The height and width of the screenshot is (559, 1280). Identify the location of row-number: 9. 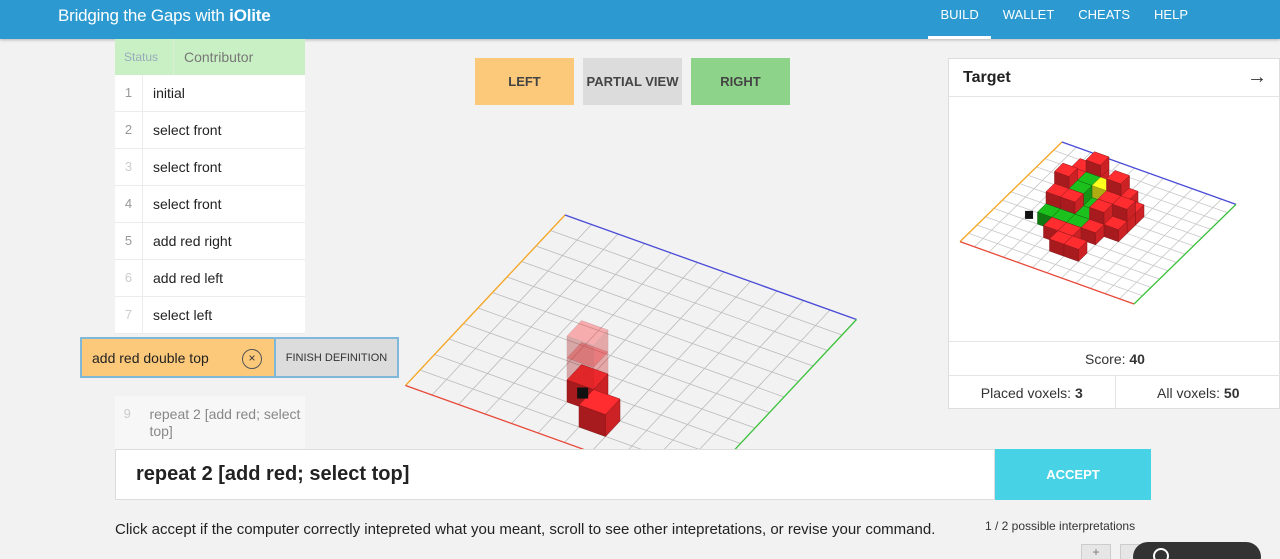
(127, 413).